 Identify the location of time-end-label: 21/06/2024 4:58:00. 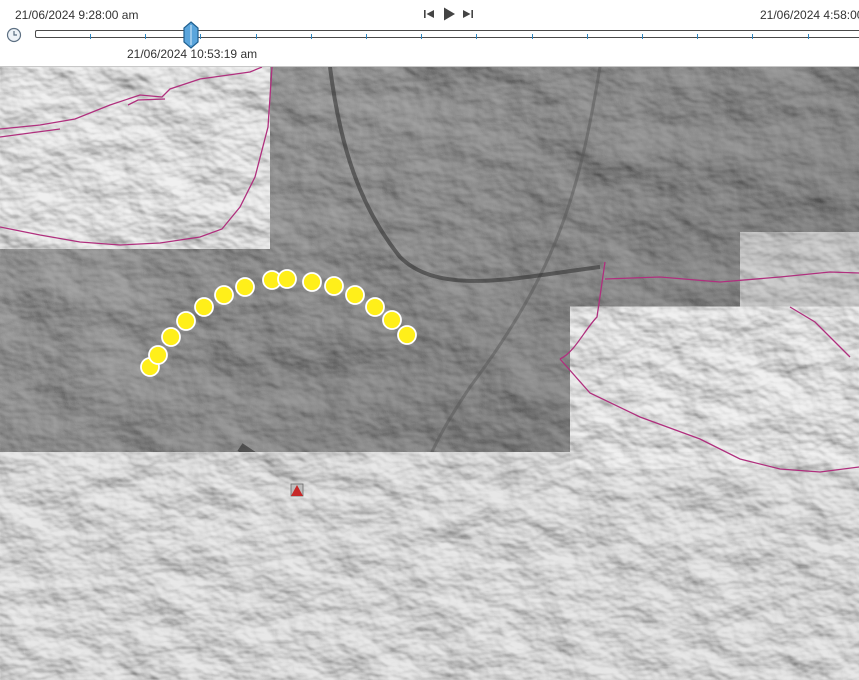
(809, 15).